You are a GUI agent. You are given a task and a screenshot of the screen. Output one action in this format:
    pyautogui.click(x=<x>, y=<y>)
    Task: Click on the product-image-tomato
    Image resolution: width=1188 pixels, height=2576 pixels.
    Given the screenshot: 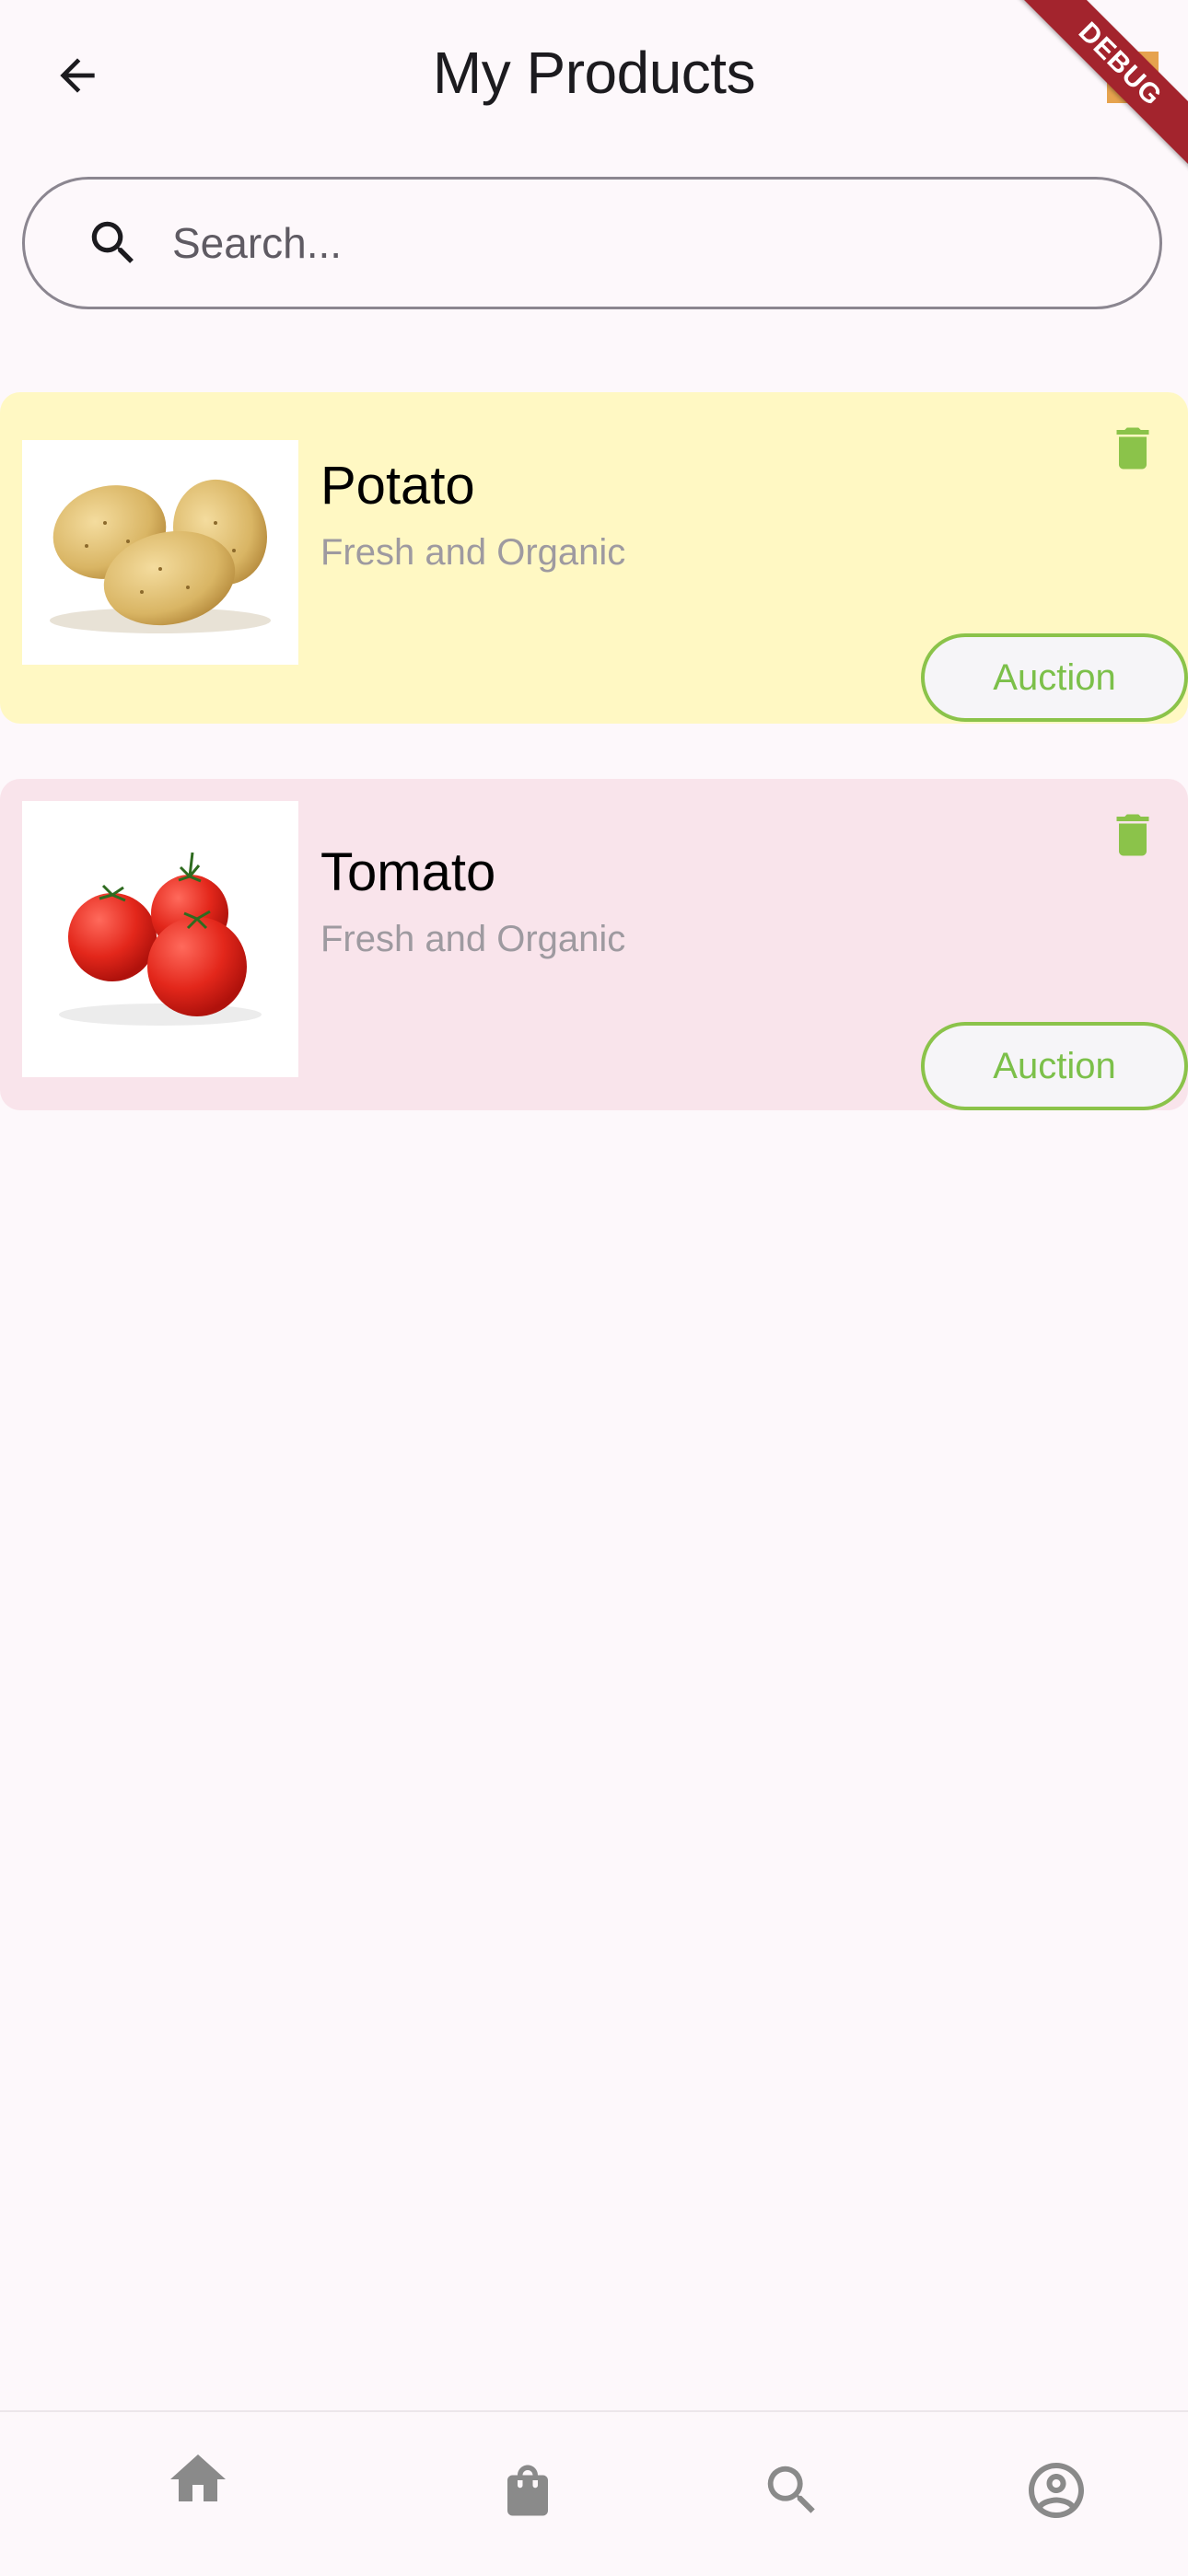 What is the action you would take?
    pyautogui.click(x=160, y=939)
    